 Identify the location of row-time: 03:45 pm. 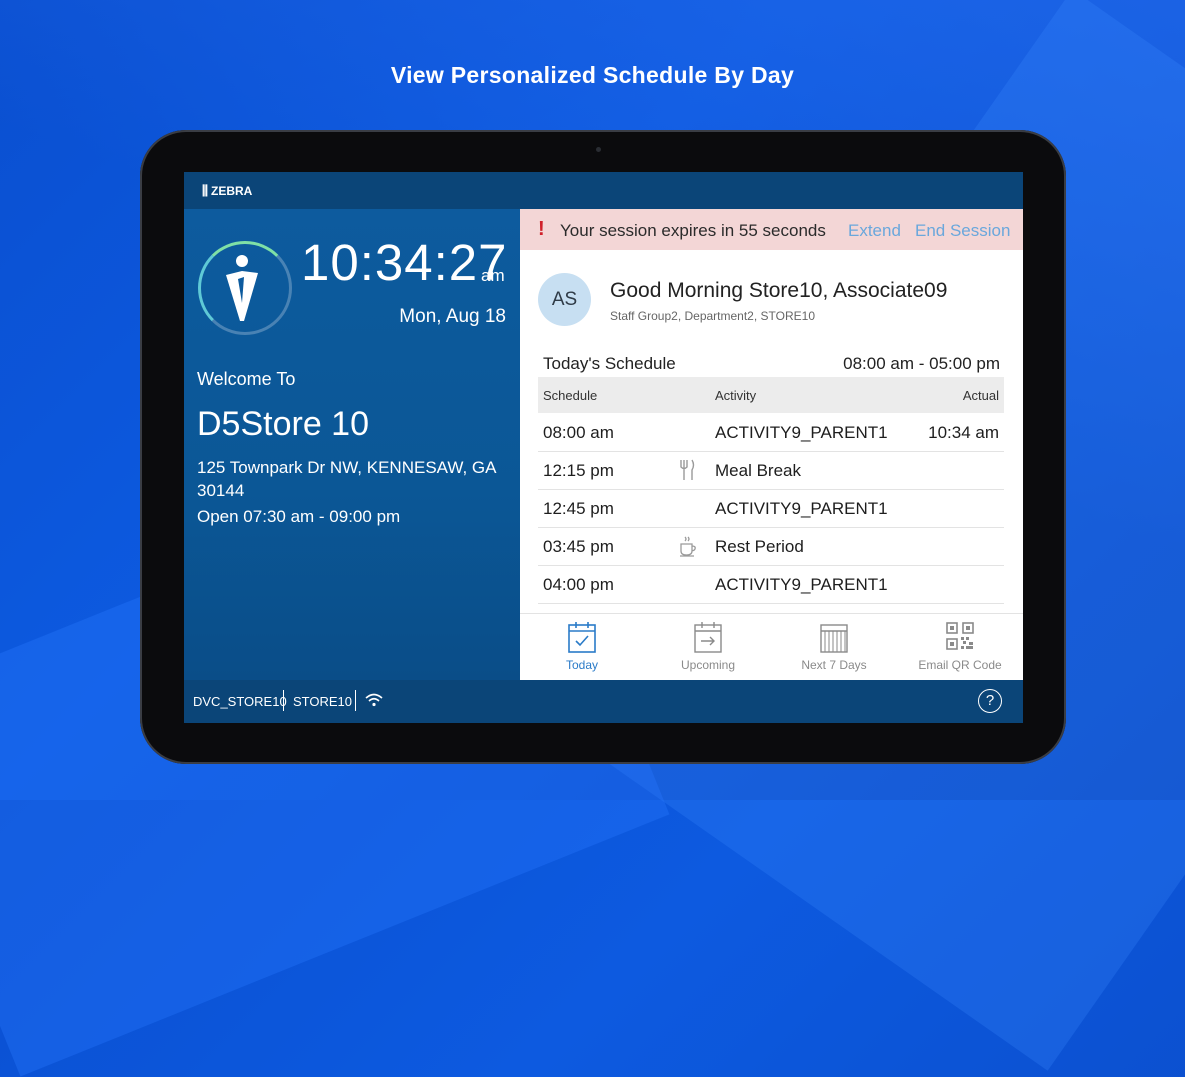
(578, 546).